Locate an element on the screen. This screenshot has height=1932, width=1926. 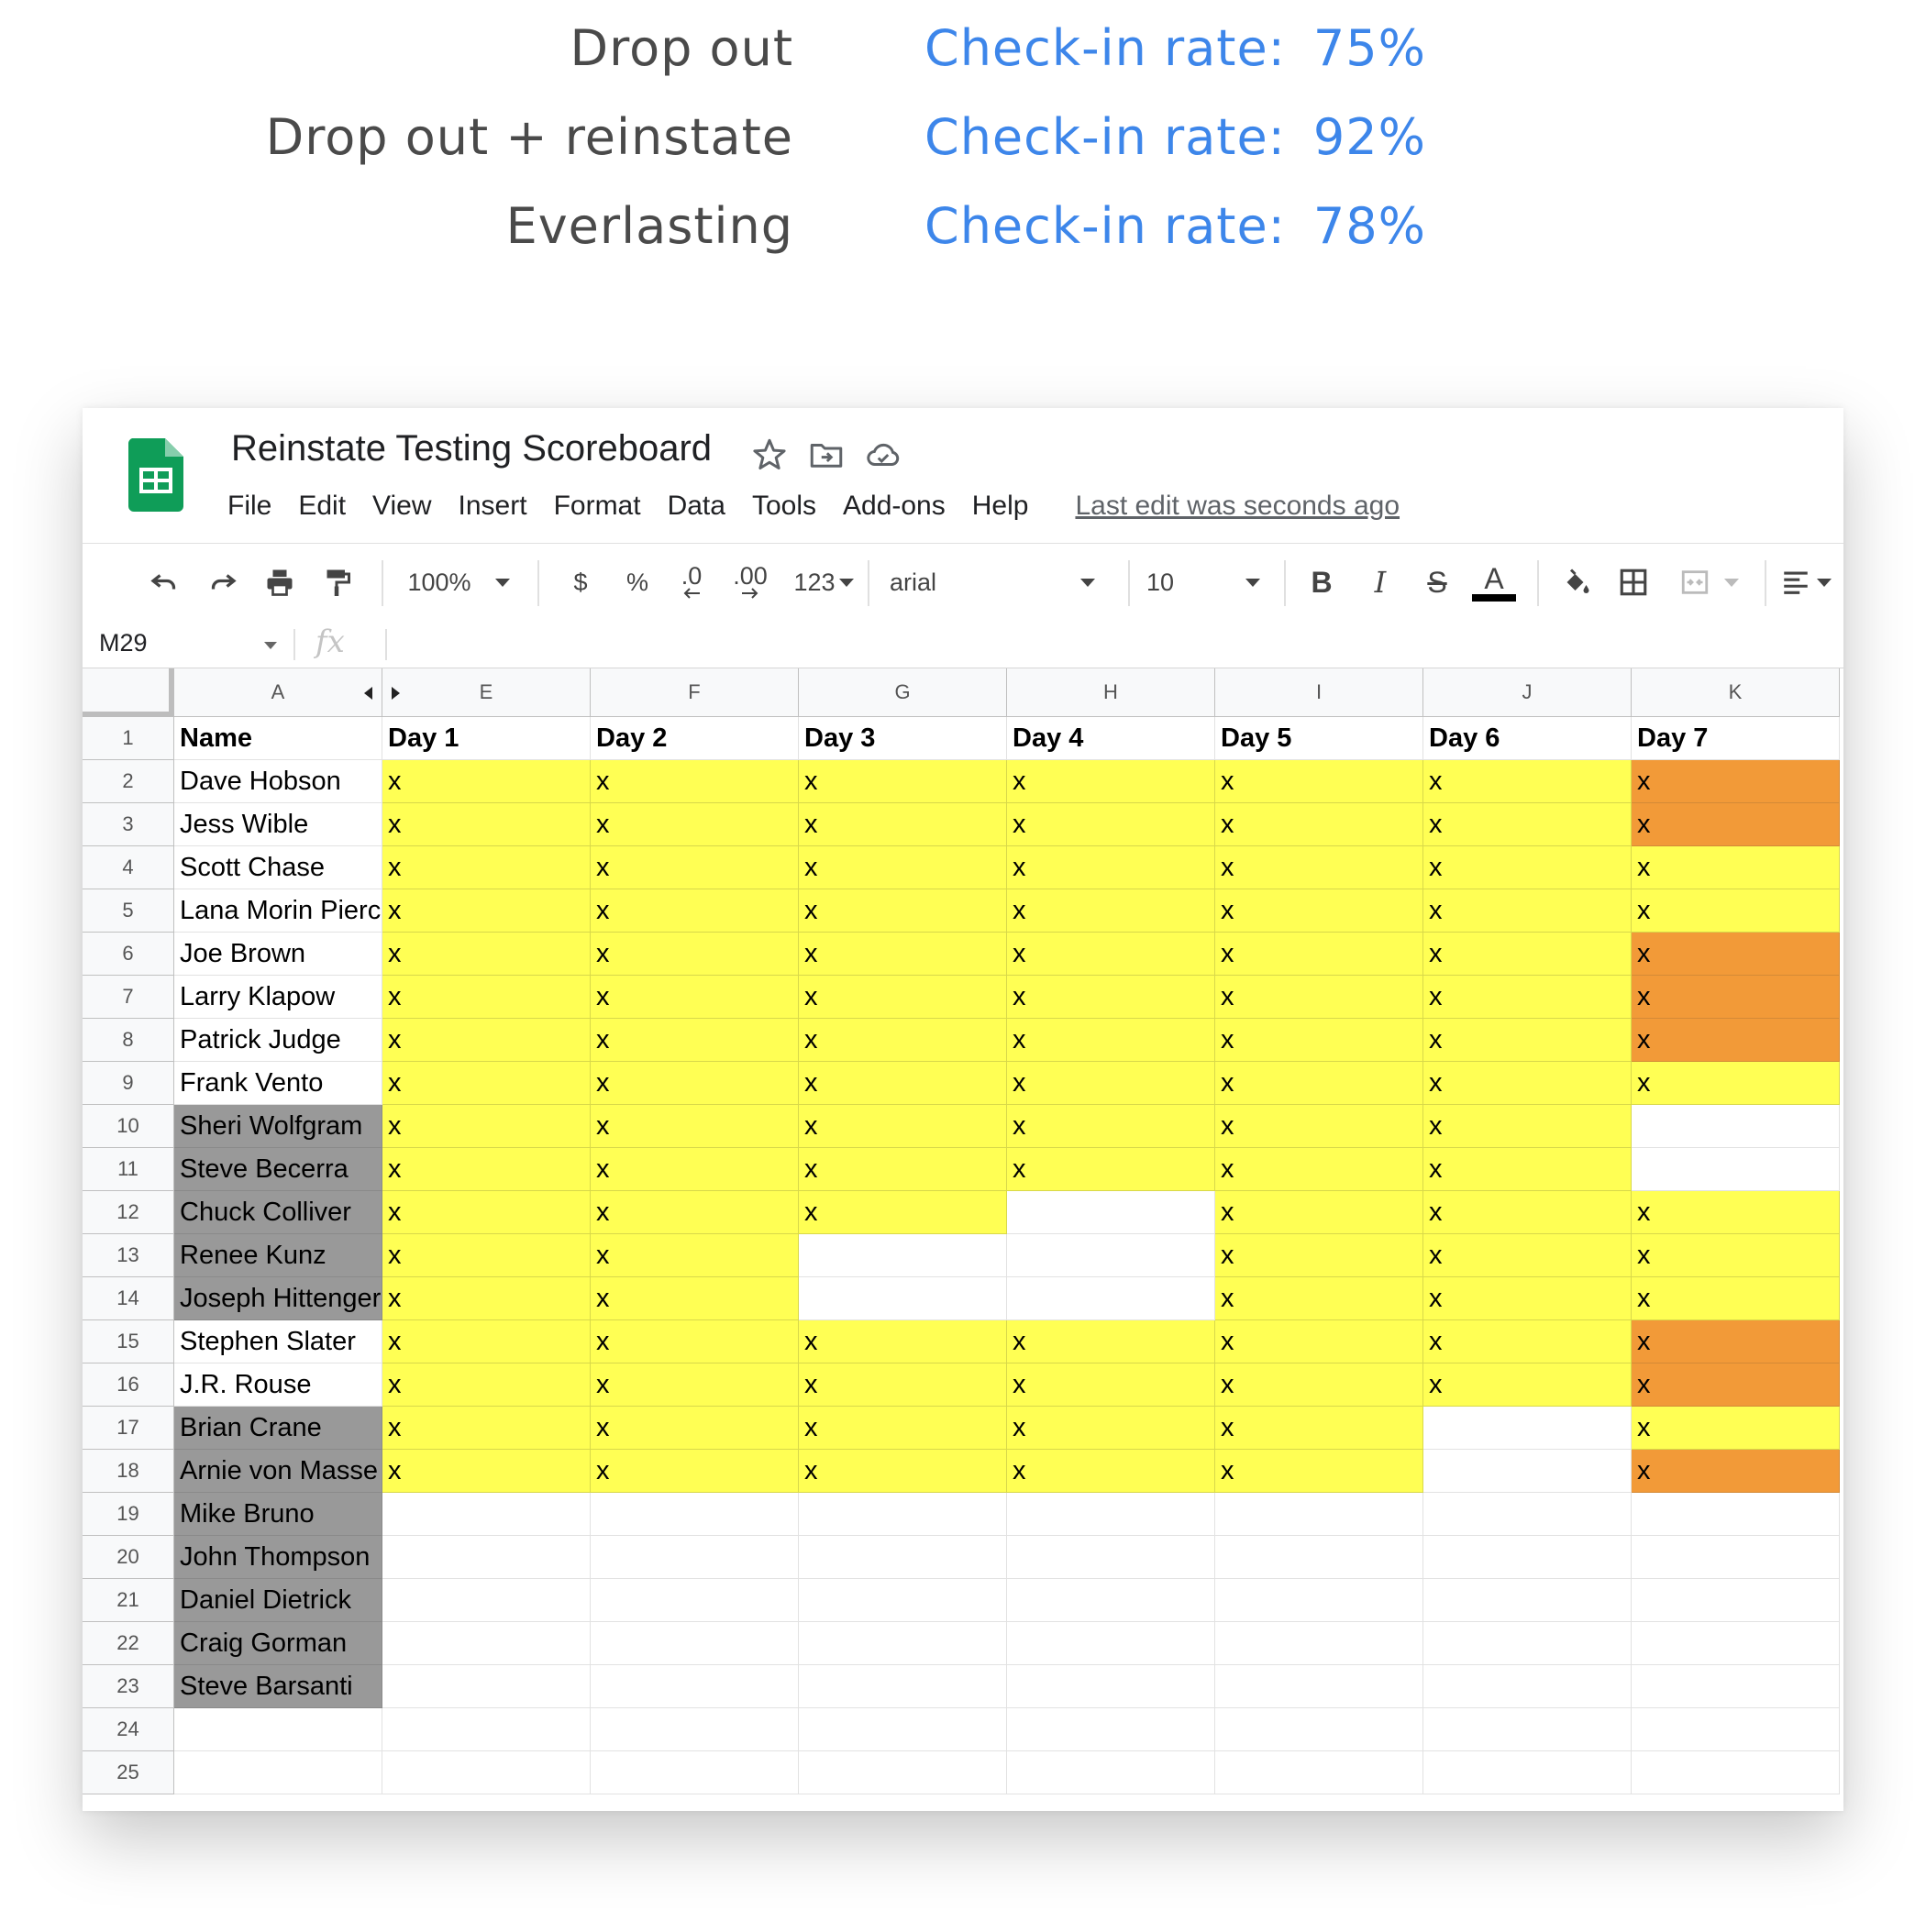
text-color-button: A is located at coordinates (1494, 582).